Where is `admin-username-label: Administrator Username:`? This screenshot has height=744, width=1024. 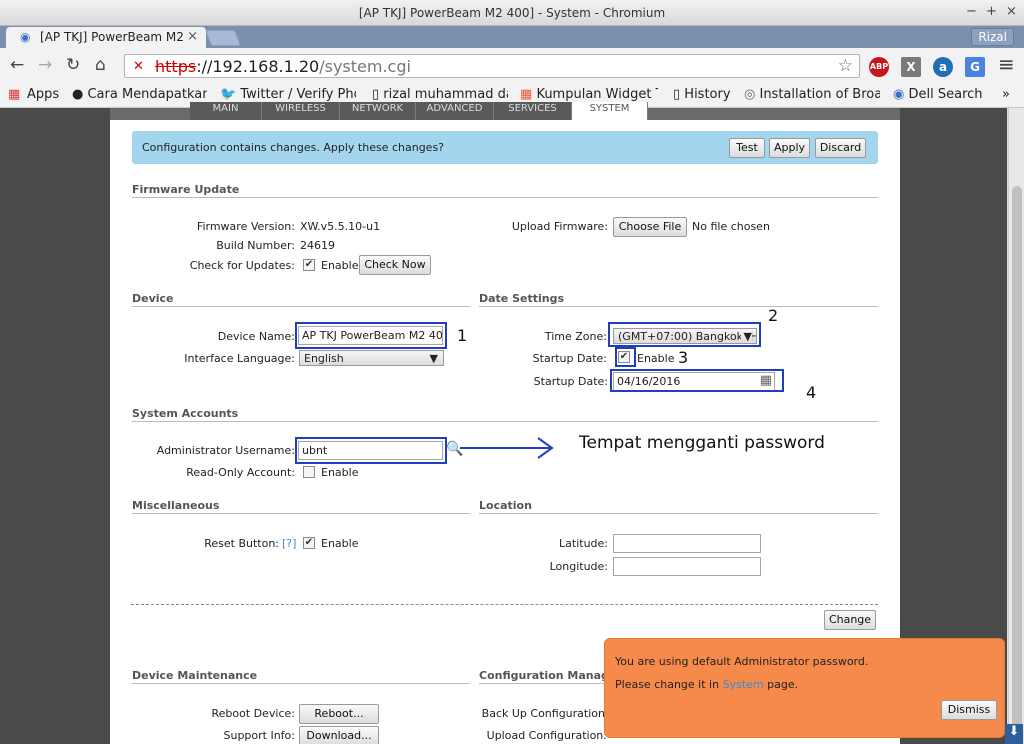 admin-username-label: Administrator Username: is located at coordinates (225, 450).